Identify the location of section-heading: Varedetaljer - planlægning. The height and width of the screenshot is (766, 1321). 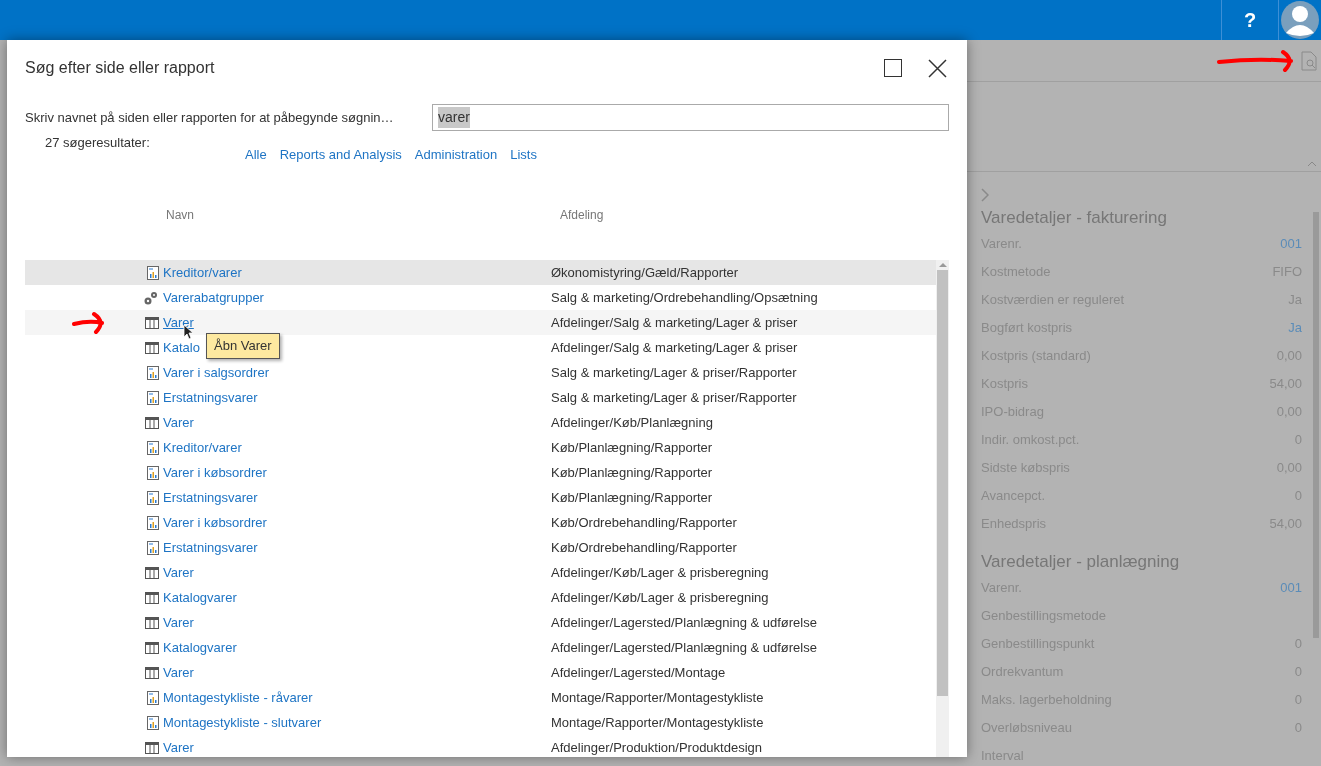
(1081, 562).